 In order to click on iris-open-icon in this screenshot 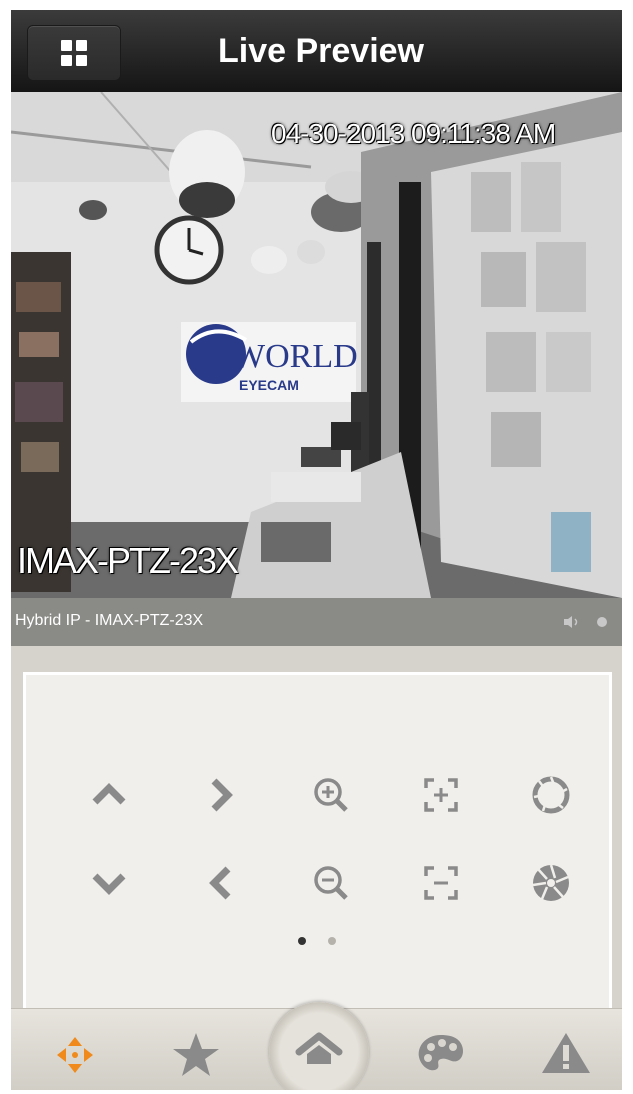, I will do `click(551, 795)`.